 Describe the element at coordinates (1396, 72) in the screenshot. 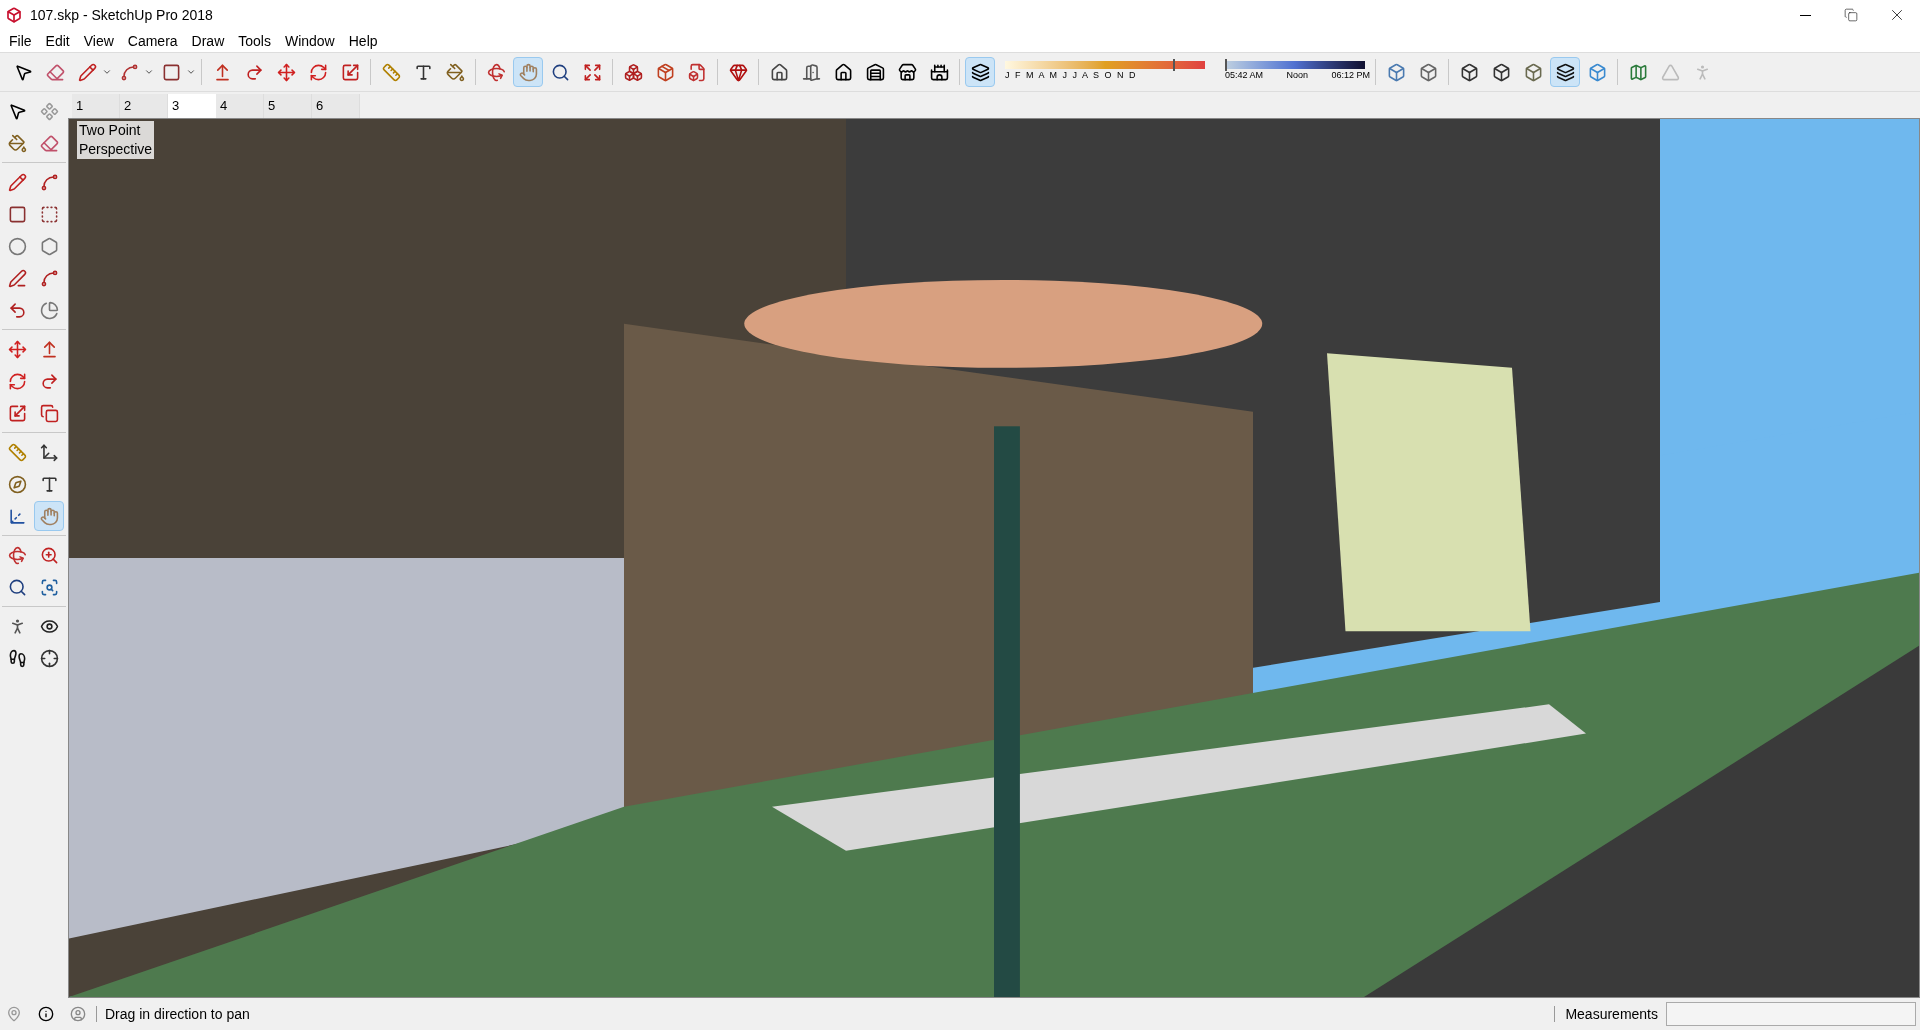

I see `cube-icon` at that location.